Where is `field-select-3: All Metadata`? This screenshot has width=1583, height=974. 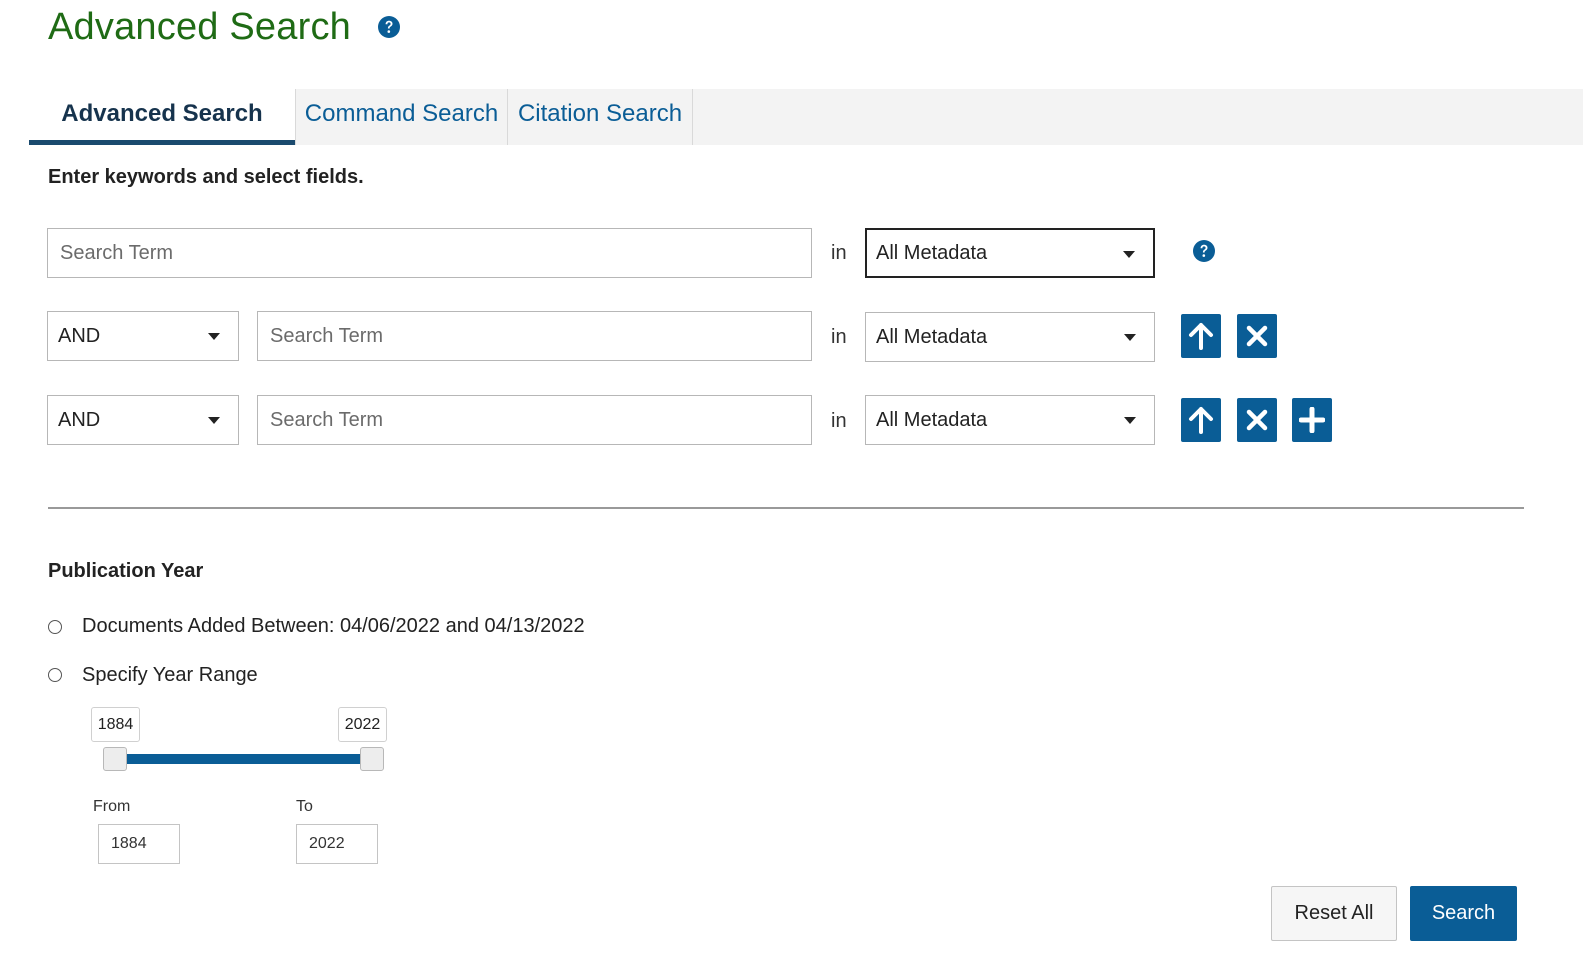
field-select-3: All Metadata is located at coordinates (1010, 420).